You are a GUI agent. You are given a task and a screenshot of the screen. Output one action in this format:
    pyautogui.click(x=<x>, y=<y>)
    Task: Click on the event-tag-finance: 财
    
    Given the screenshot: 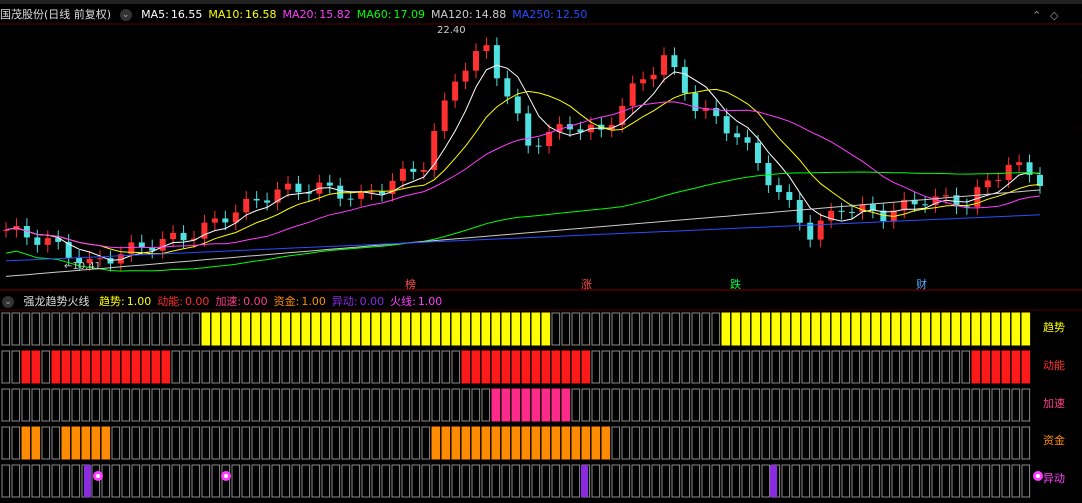 What is the action you would take?
    pyautogui.click(x=921, y=284)
    